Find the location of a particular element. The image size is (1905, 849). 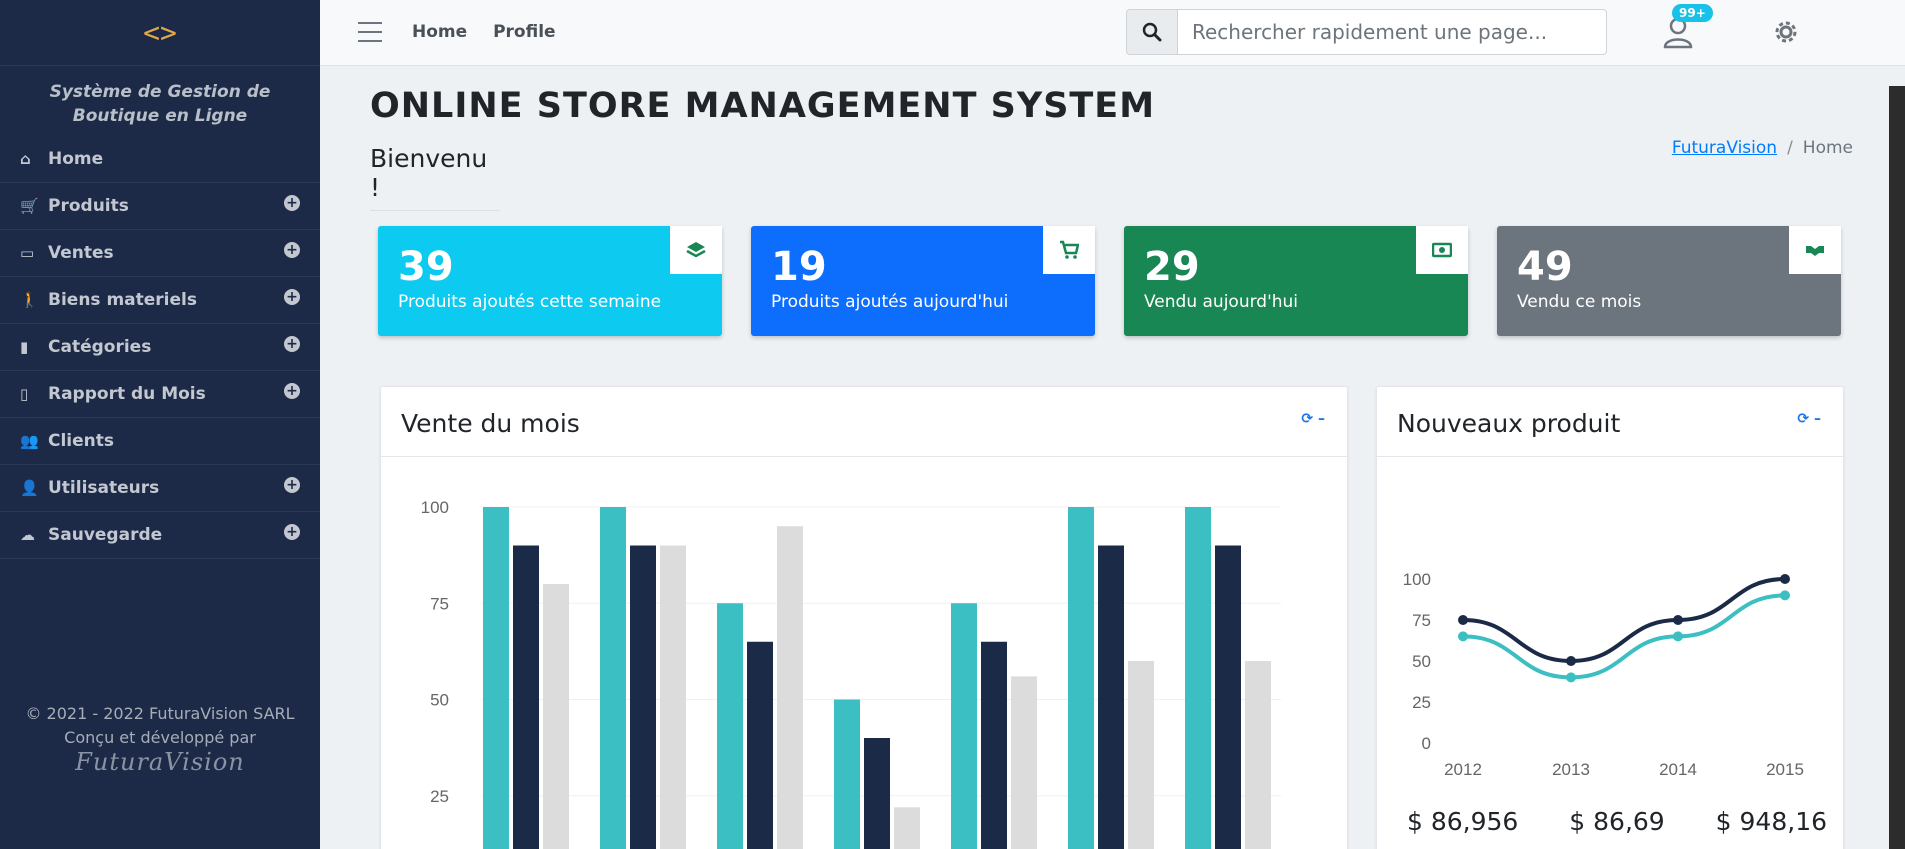

sidebar-item-produits: 🛒 Produits + is located at coordinates (160, 206).